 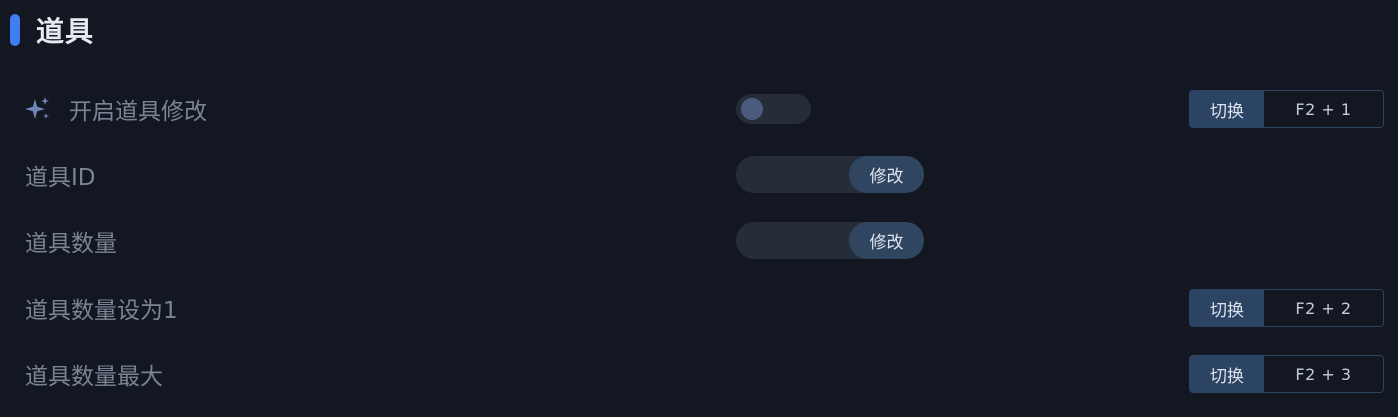 I want to click on item-id-input-group: 修改, so click(x=830, y=174).